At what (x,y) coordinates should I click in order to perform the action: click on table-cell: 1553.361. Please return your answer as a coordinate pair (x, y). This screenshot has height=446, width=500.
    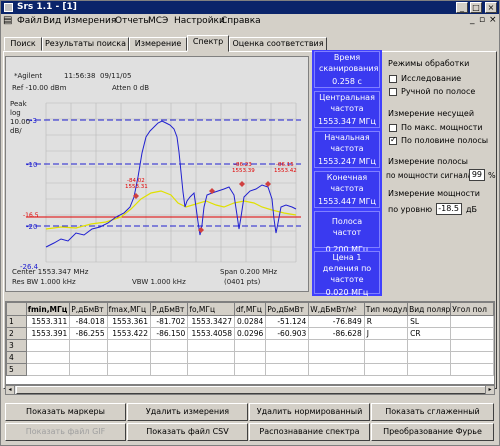
    Looking at the image, I should click on (128, 321).